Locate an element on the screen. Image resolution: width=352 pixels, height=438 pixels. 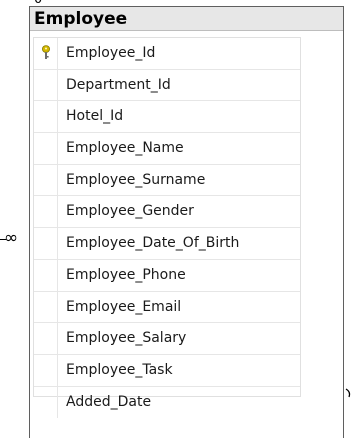
table-title: Employee is located at coordinates (81, 19).